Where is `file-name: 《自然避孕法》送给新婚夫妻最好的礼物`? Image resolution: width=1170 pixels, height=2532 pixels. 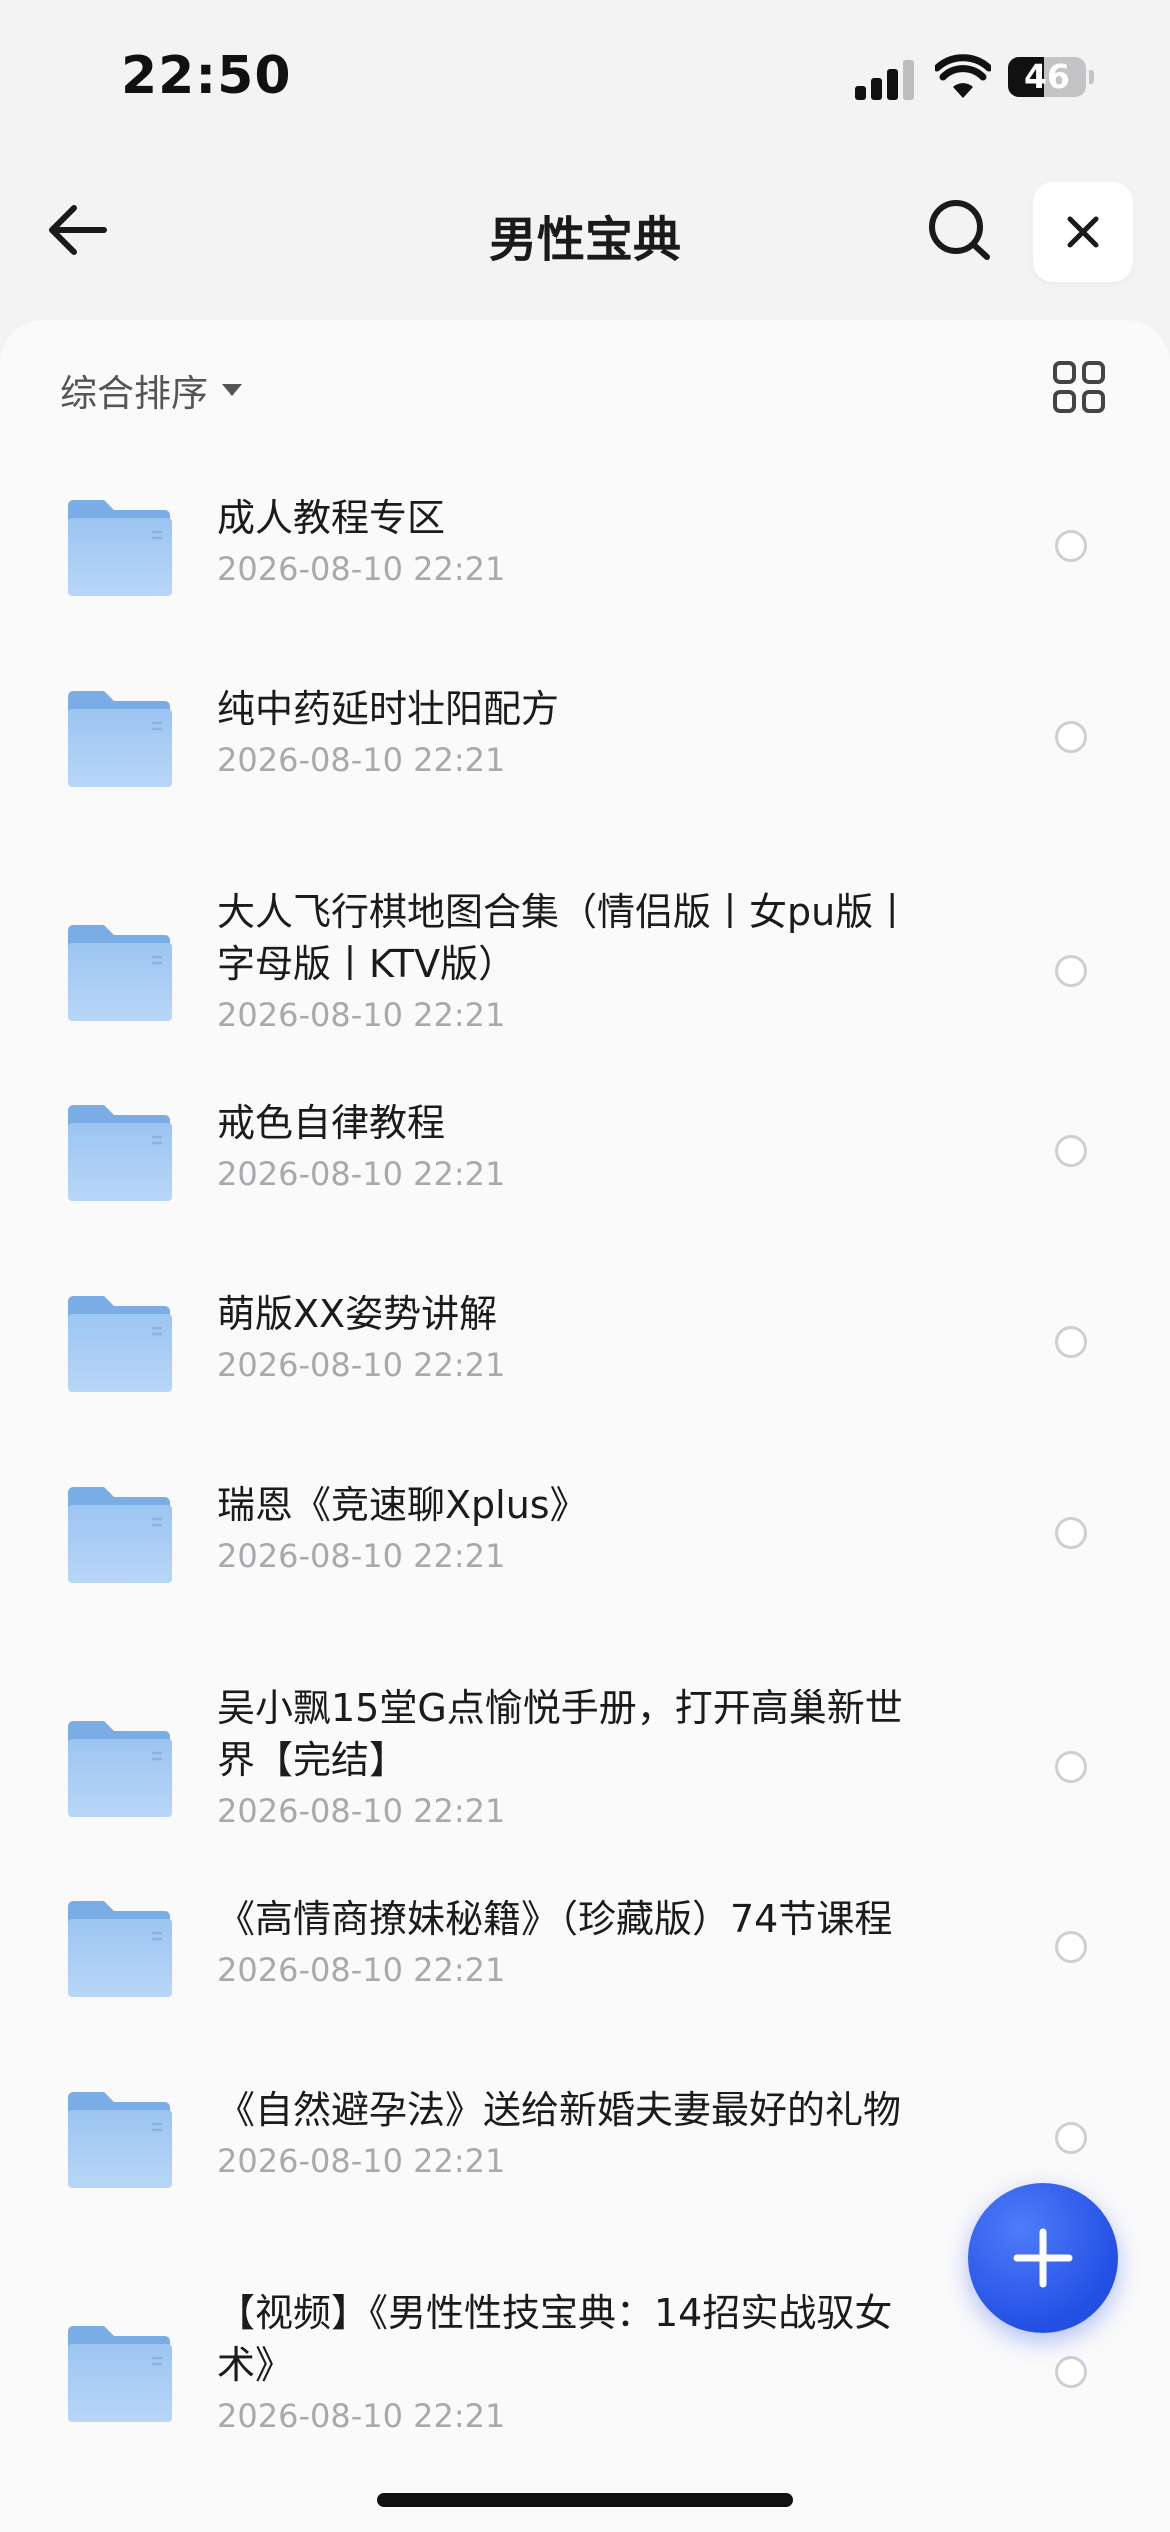
file-name: 《自然避孕法》送给新婚夫妻最好的礼物 is located at coordinates (559, 2110).